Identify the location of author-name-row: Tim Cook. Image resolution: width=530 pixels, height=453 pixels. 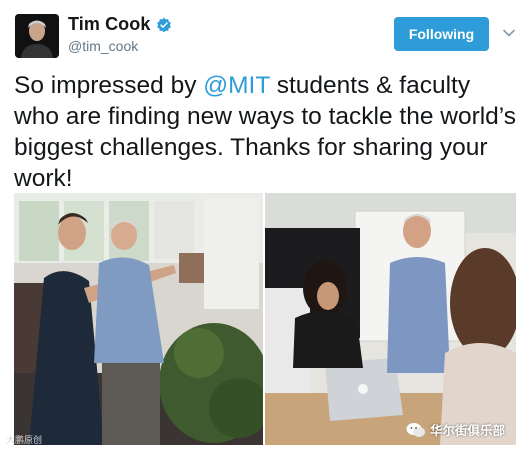
(120, 24).